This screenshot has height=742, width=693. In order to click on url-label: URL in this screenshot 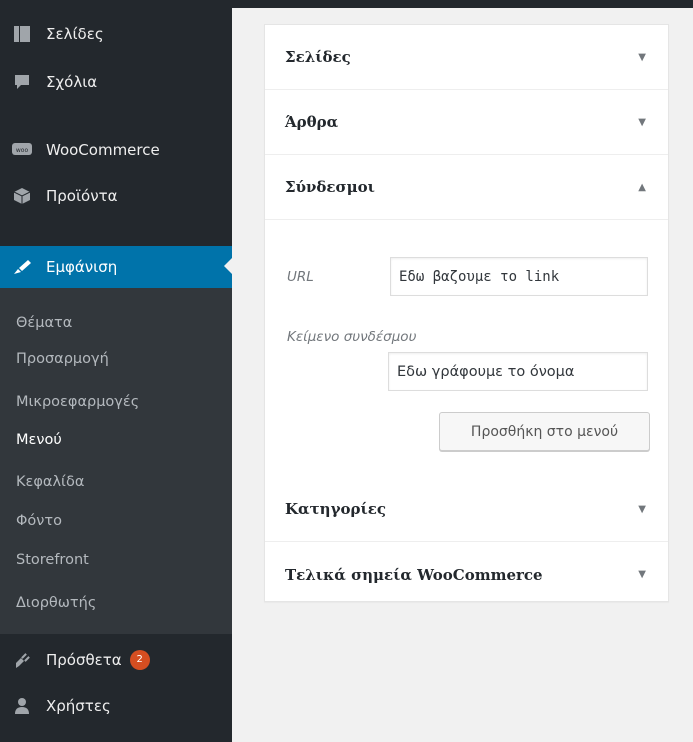, I will do `click(300, 277)`.